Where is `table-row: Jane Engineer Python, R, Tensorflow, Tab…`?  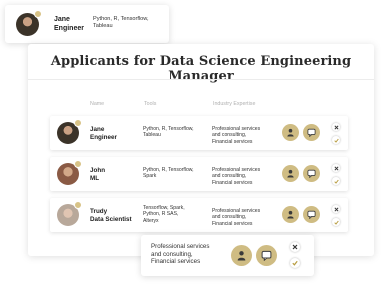 table-row: Jane Engineer Python, R, Tensorflow, Tab… is located at coordinates (199, 133).